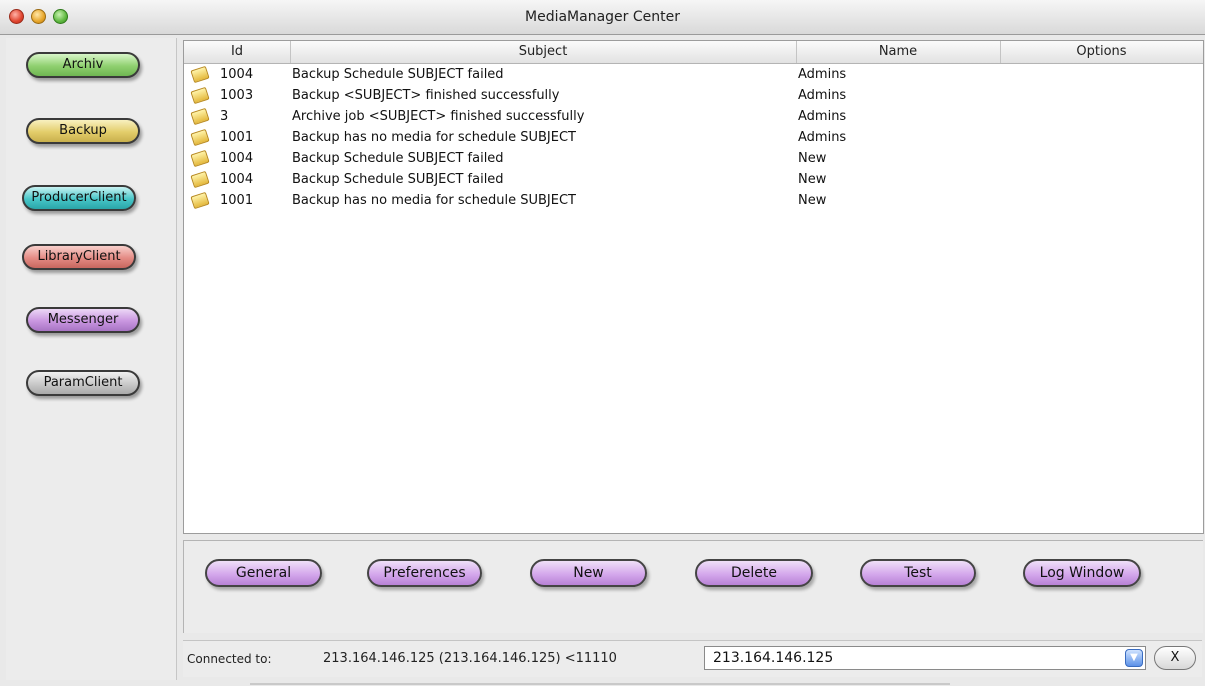 This screenshot has height=686, width=1205. I want to click on delete-button: Delete, so click(754, 573).